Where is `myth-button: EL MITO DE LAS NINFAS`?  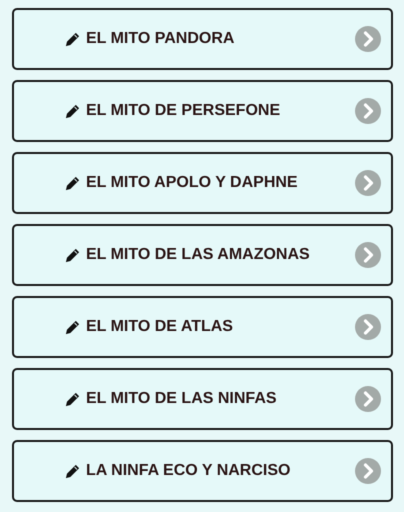
myth-button: EL MITO DE LAS NINFAS is located at coordinates (202, 399).